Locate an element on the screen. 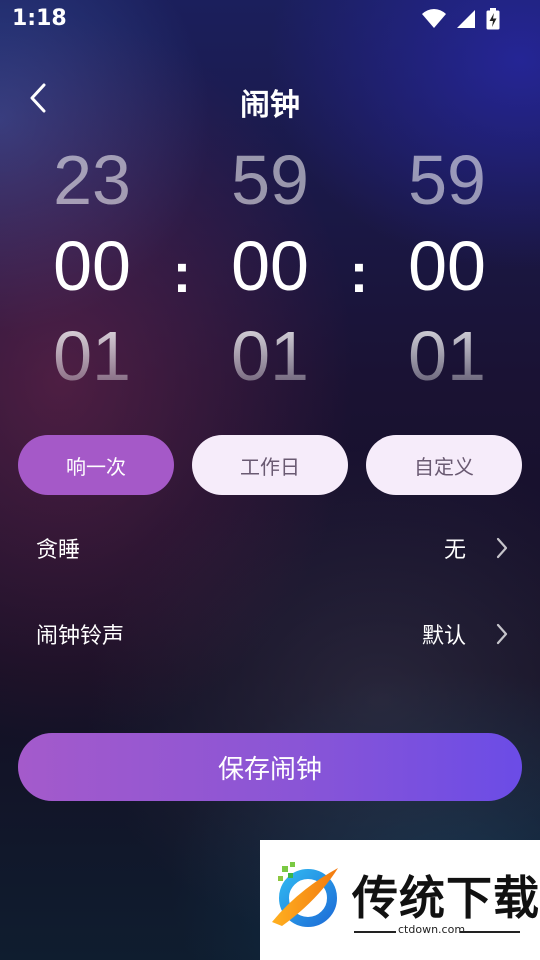  status-icons is located at coordinates (461, 21).